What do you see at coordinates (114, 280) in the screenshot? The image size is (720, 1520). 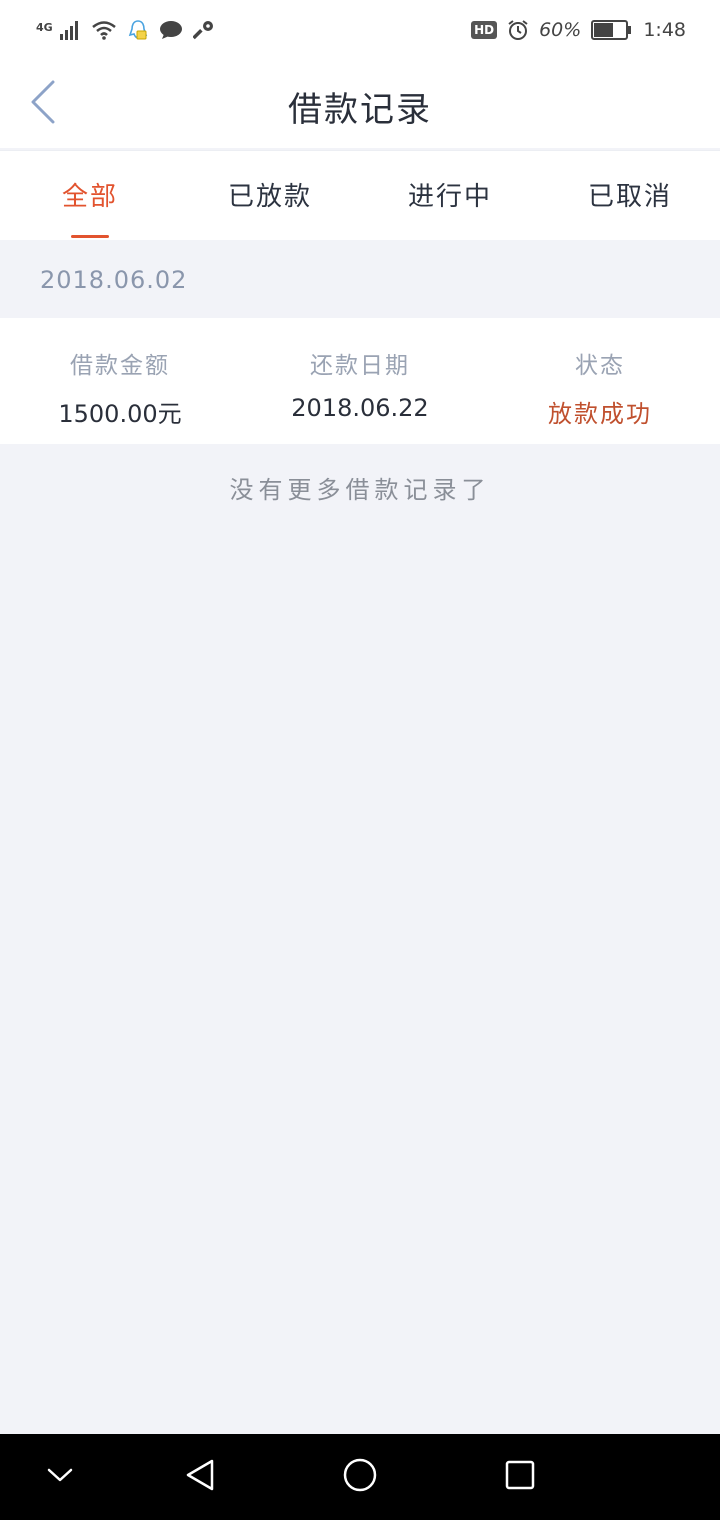 I see `record-date: 2018.06.02` at bounding box center [114, 280].